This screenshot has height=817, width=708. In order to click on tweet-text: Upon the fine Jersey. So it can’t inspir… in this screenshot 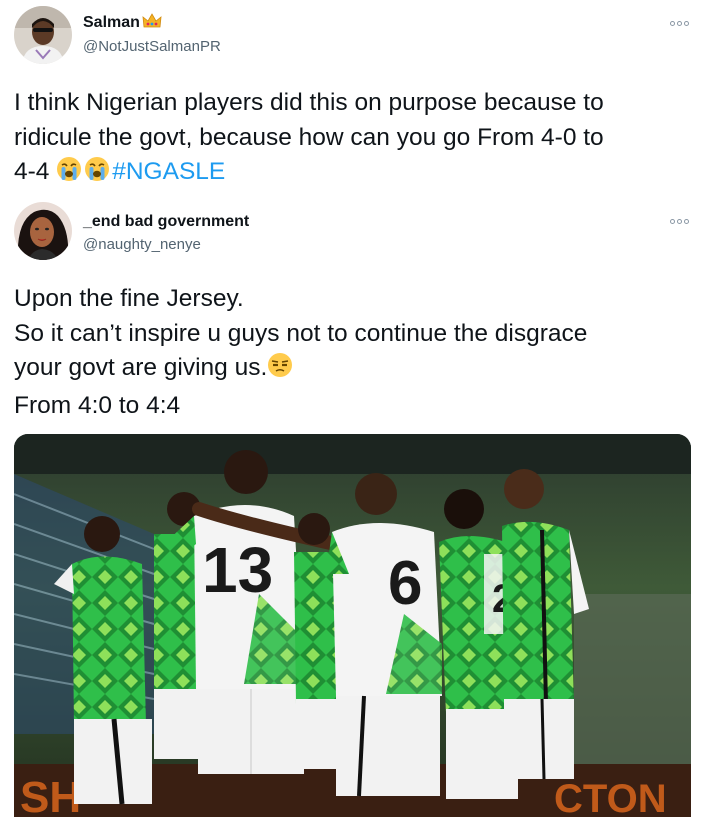, I will do `click(300, 352)`.